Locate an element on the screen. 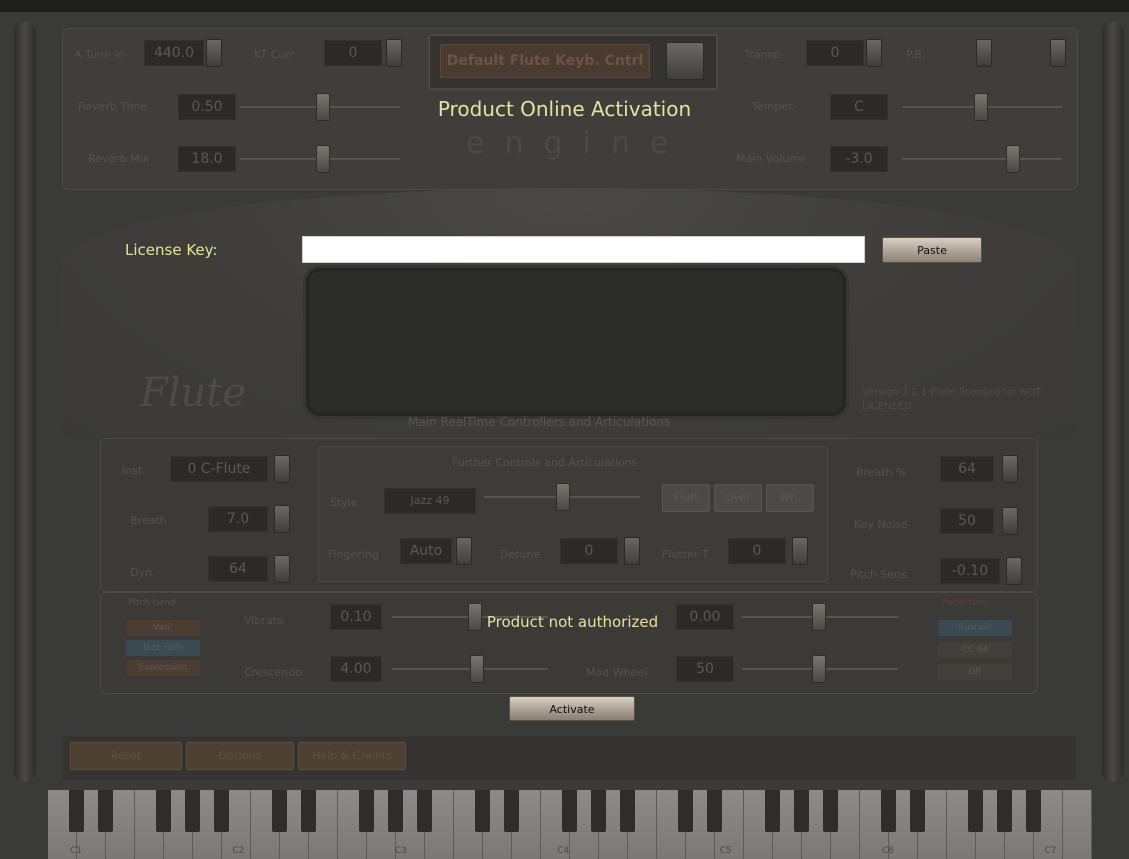 The image size is (1129, 859). authorization-status: Product not authorized is located at coordinates (572, 622).